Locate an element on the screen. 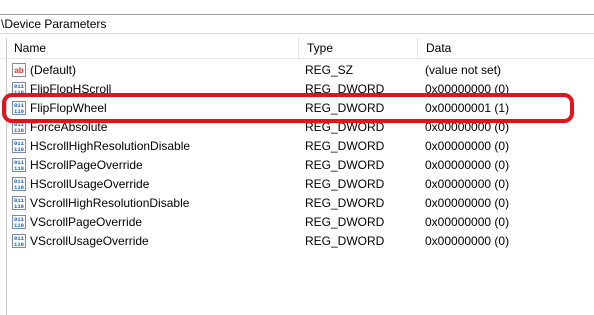  value-name: VScrollUsageOverride is located at coordinates (89, 241).